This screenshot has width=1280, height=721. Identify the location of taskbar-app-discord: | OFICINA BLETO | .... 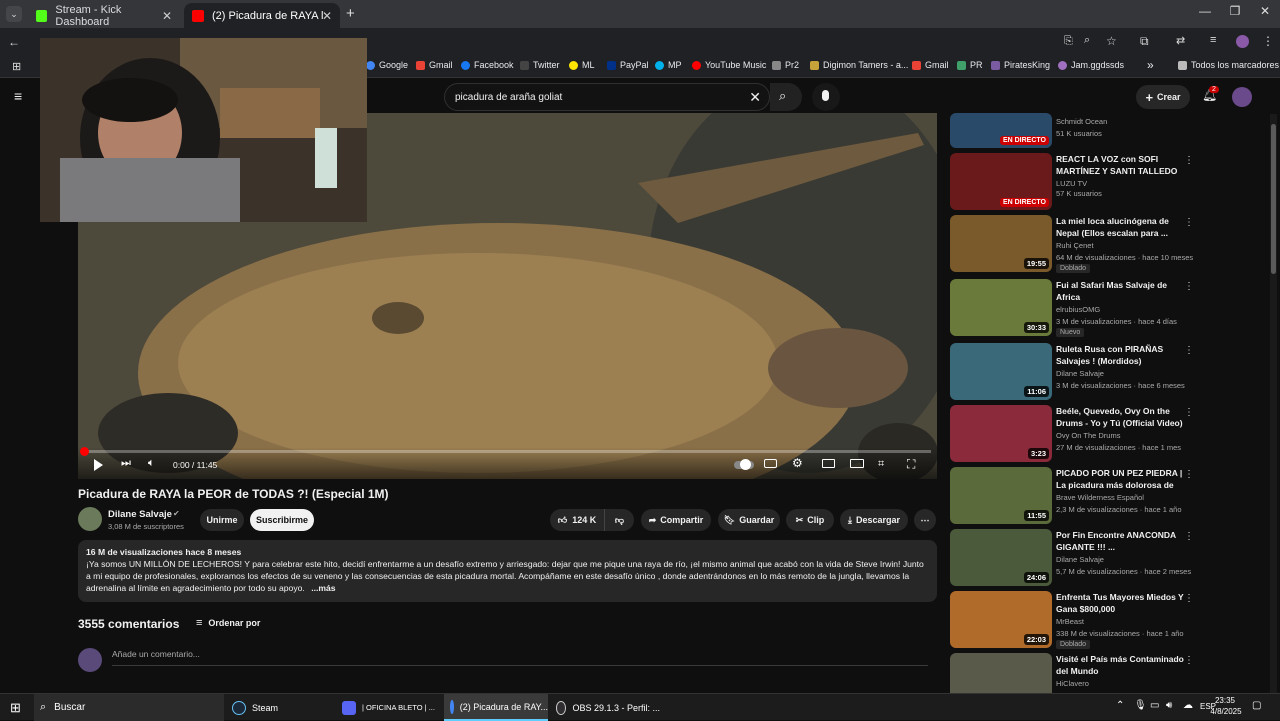
(389, 707).